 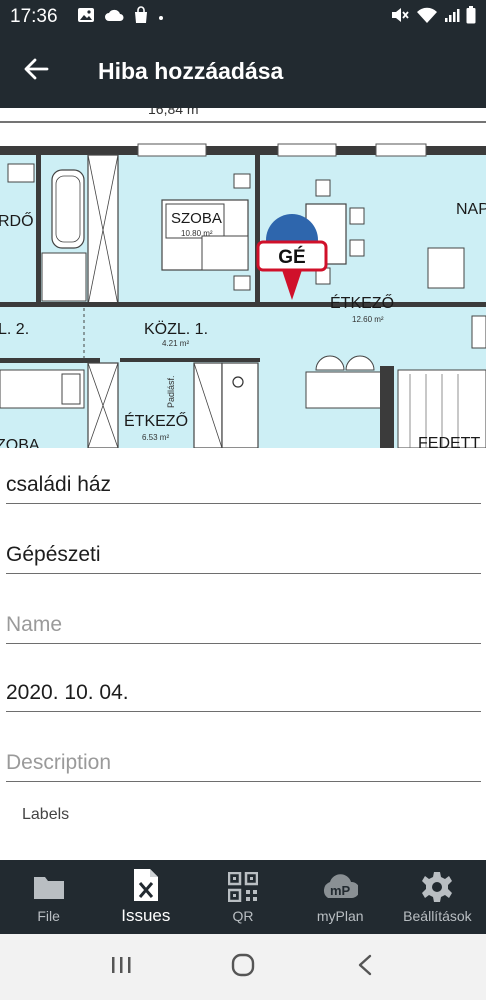 What do you see at coordinates (14, 329) in the screenshot?
I see `room-label: L. 2.` at bounding box center [14, 329].